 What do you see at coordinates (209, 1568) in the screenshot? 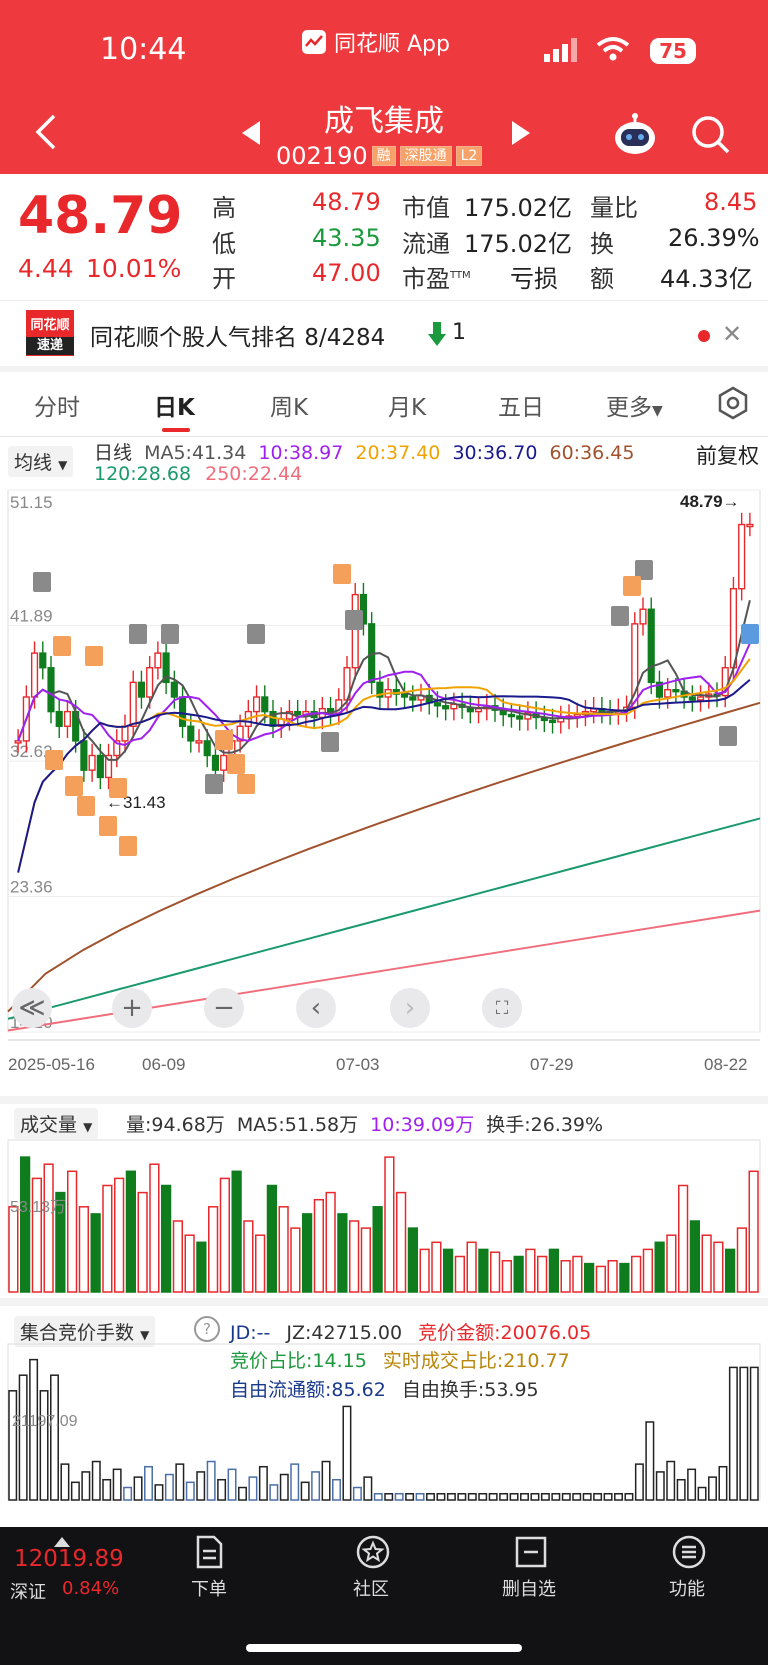
I see `nav-order: 下单` at bounding box center [209, 1568].